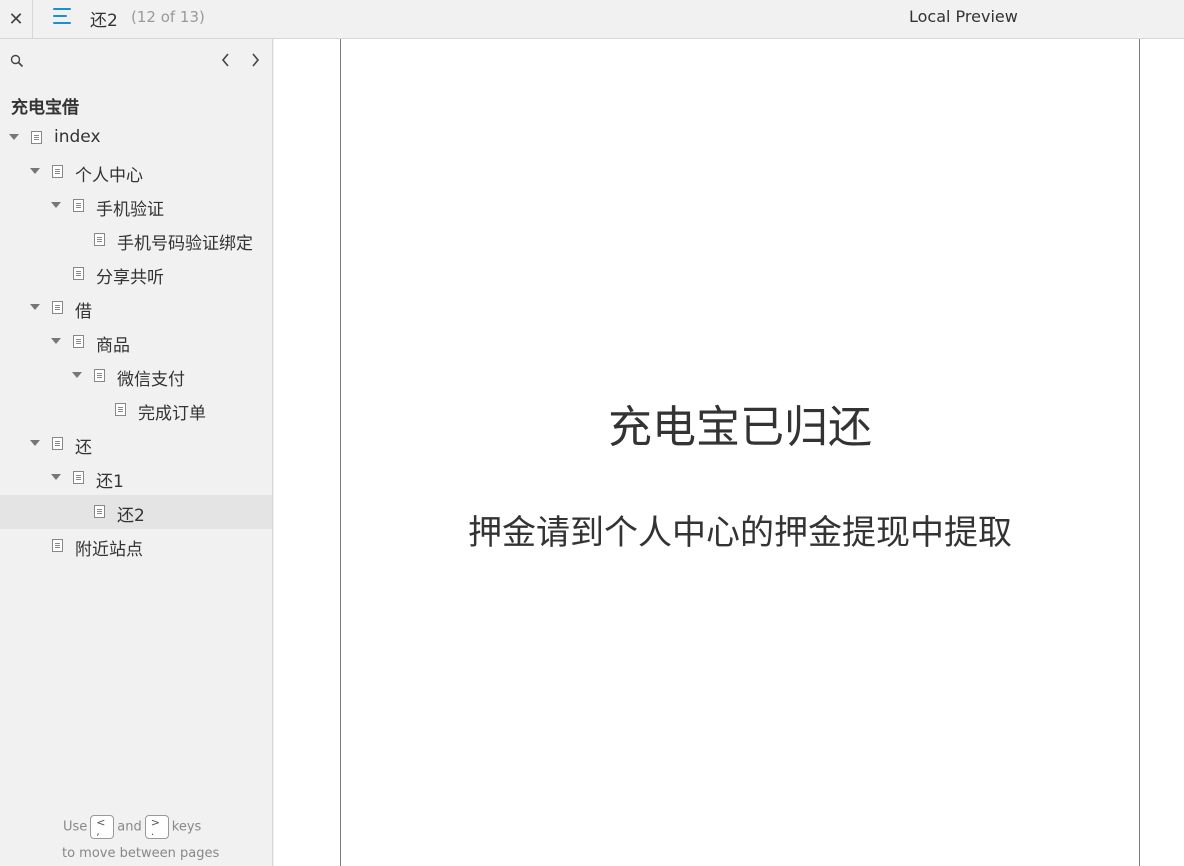  I want to click on tree-item-label: 手机号码验证绑定, so click(185, 244).